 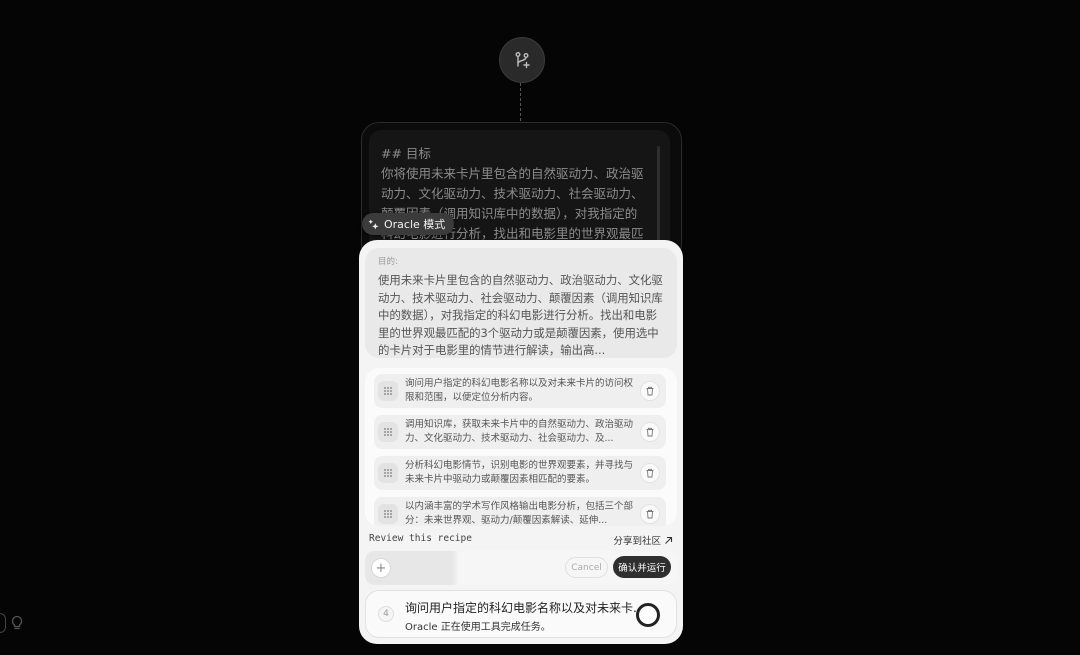 I want to click on review-row: Review this recipe 分享到社区, so click(x=521, y=540).